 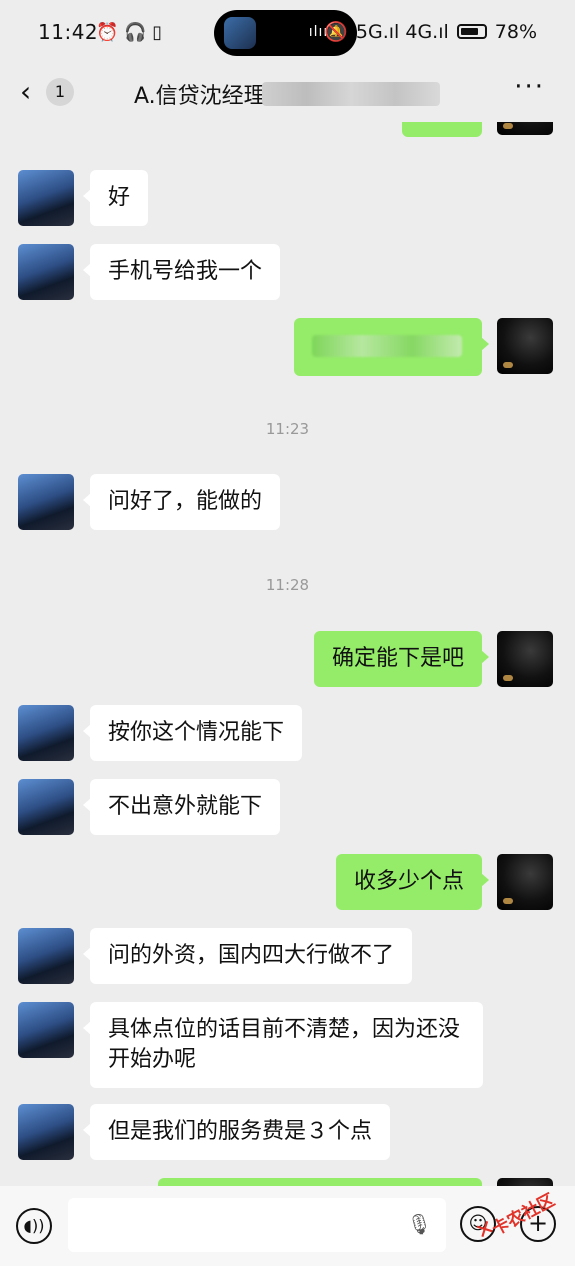 I want to click on status-bar: 11:42 ⏰ 🎧 ▯ ılıılıı 🔕 5G.ıl 4G.ıl 78%, so click(x=287, y=33).